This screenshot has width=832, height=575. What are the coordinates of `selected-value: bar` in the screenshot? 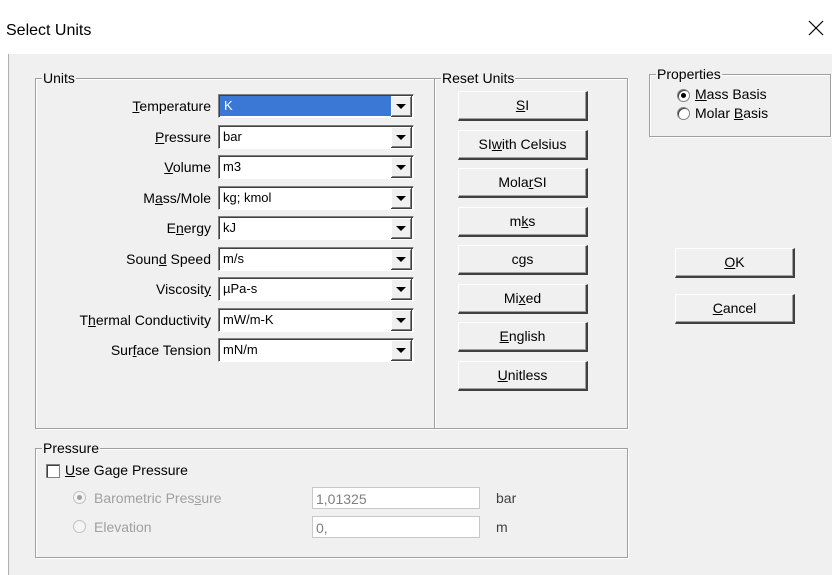 It's located at (232, 136).